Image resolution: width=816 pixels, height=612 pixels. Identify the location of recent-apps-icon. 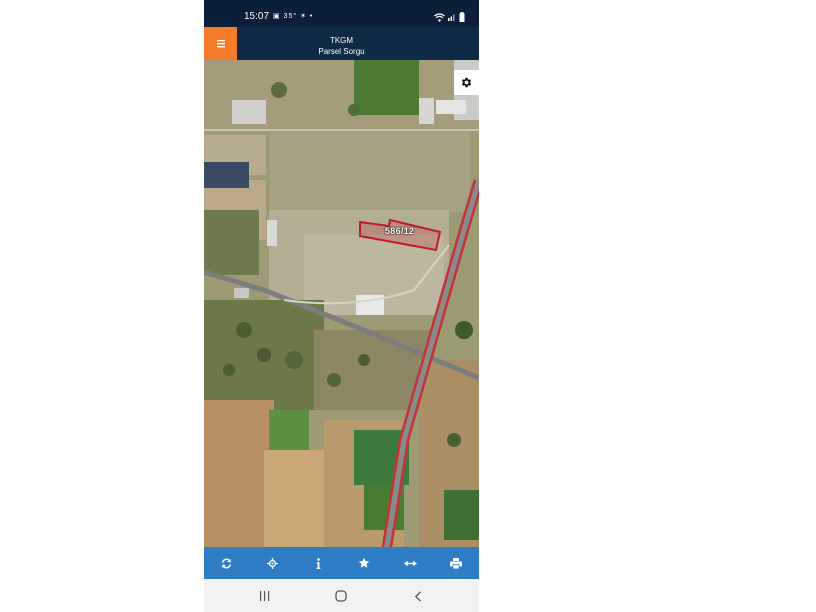
(264, 596).